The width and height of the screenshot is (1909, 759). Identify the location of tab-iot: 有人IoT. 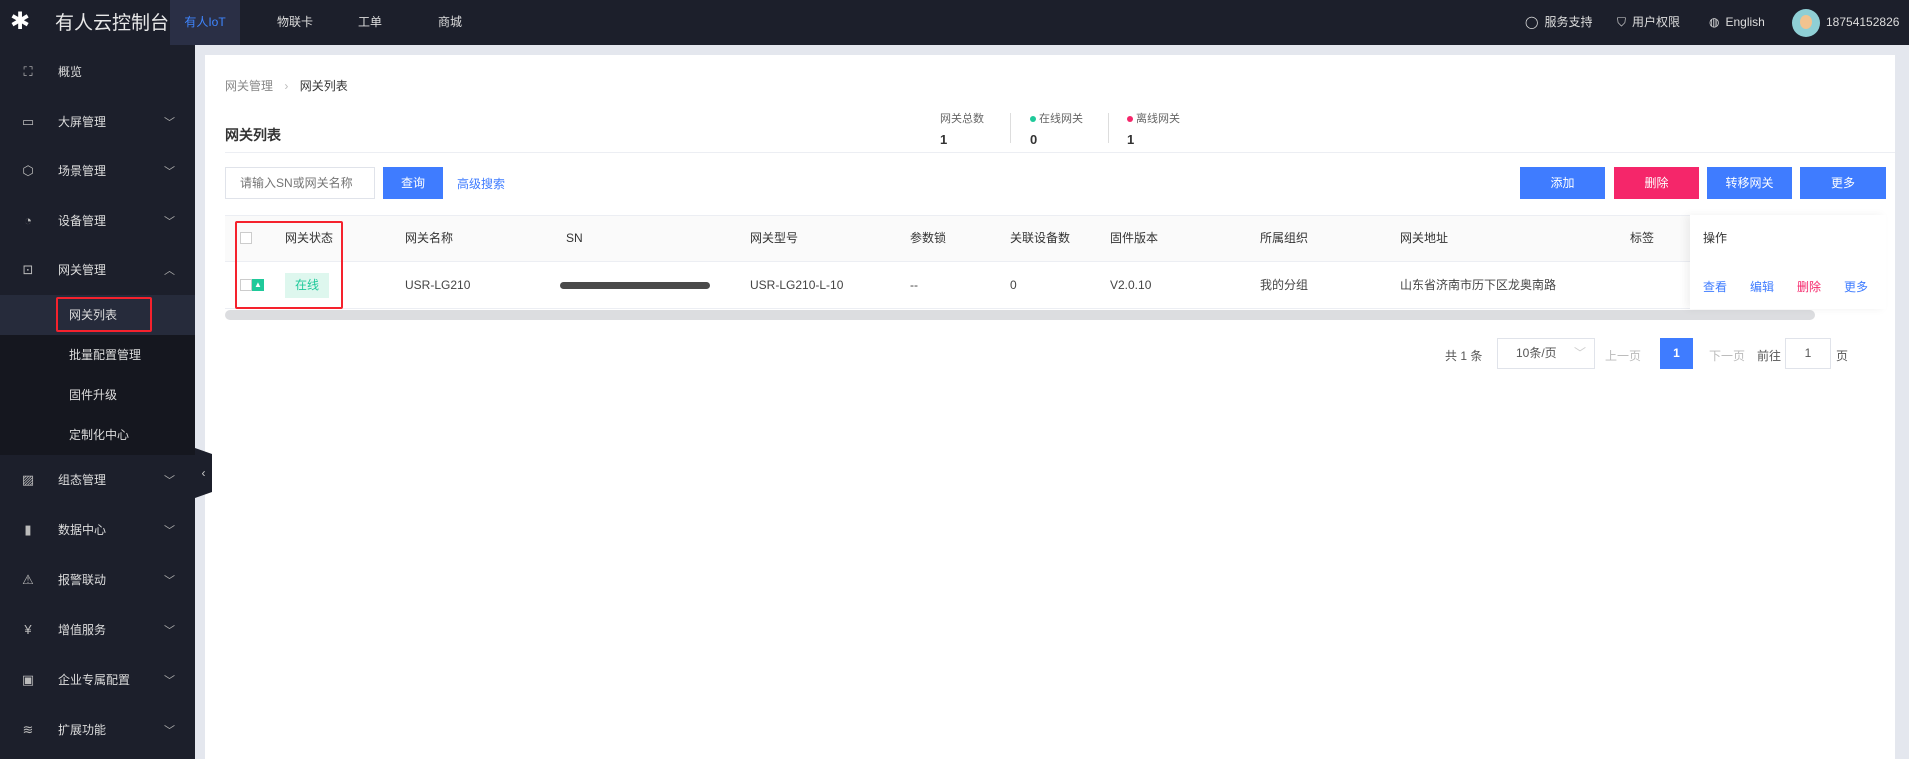
(205, 22).